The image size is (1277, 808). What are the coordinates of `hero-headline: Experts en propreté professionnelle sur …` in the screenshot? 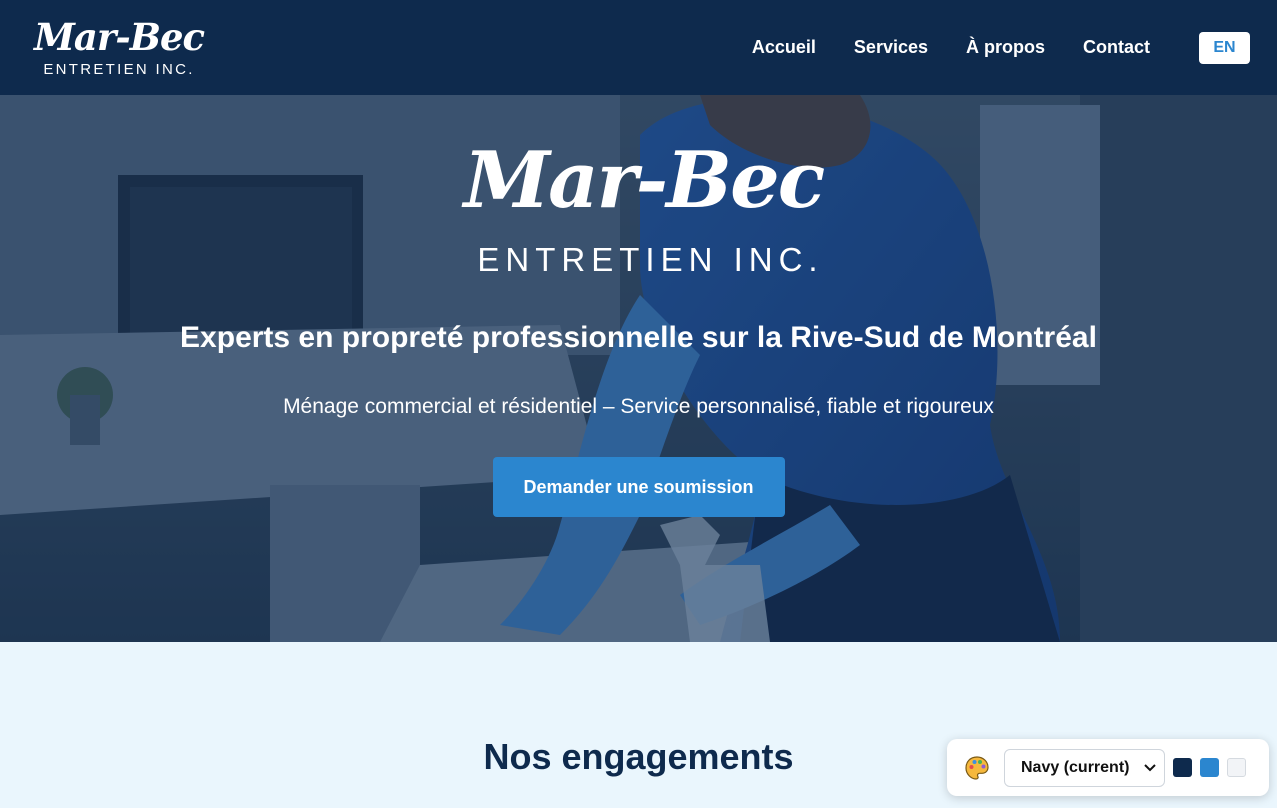 It's located at (638, 337).